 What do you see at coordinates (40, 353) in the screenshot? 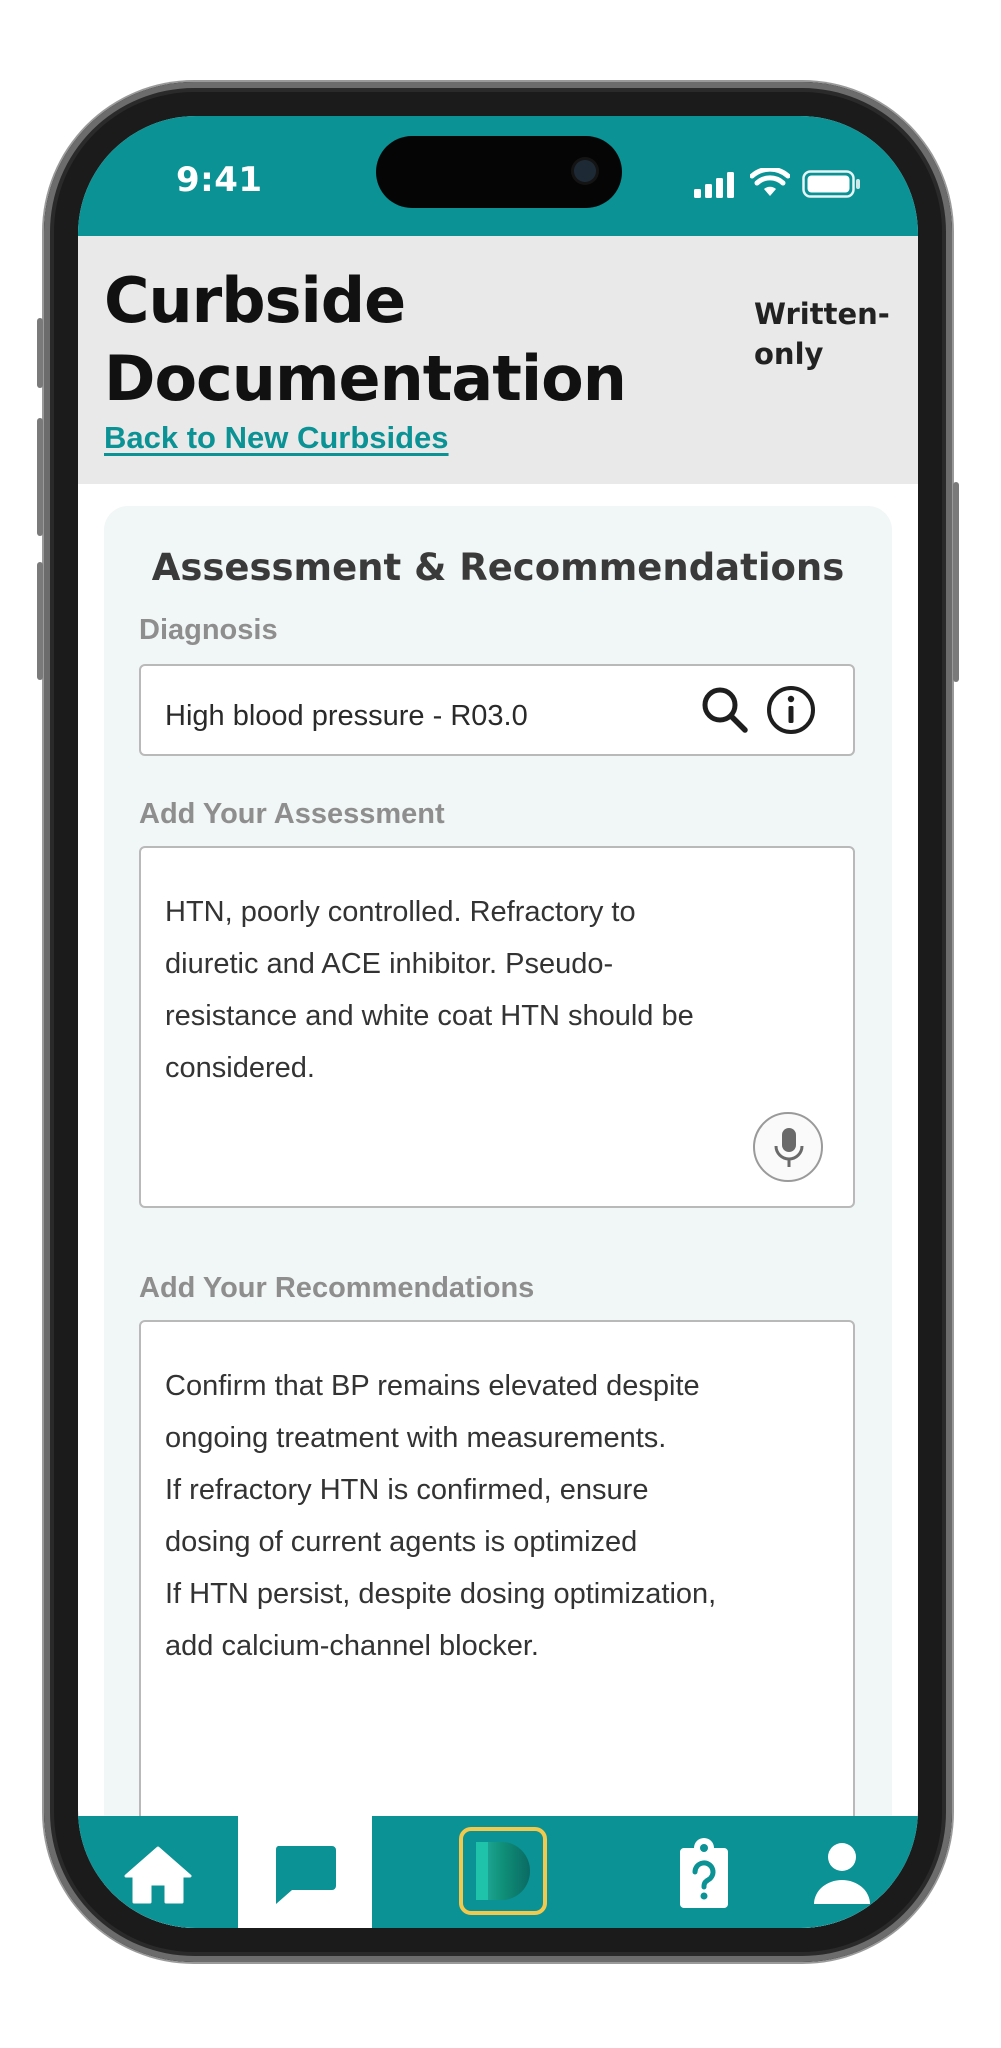
I see `silent-switch` at bounding box center [40, 353].